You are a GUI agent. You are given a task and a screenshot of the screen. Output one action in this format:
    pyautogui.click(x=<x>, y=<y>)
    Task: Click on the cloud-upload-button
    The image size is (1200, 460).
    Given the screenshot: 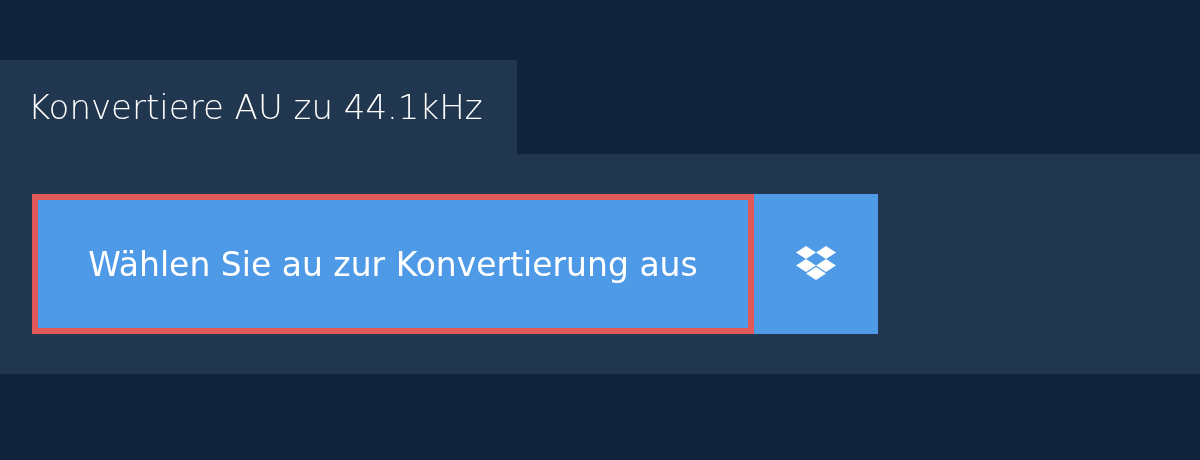 What is the action you would take?
    pyautogui.click(x=816, y=264)
    